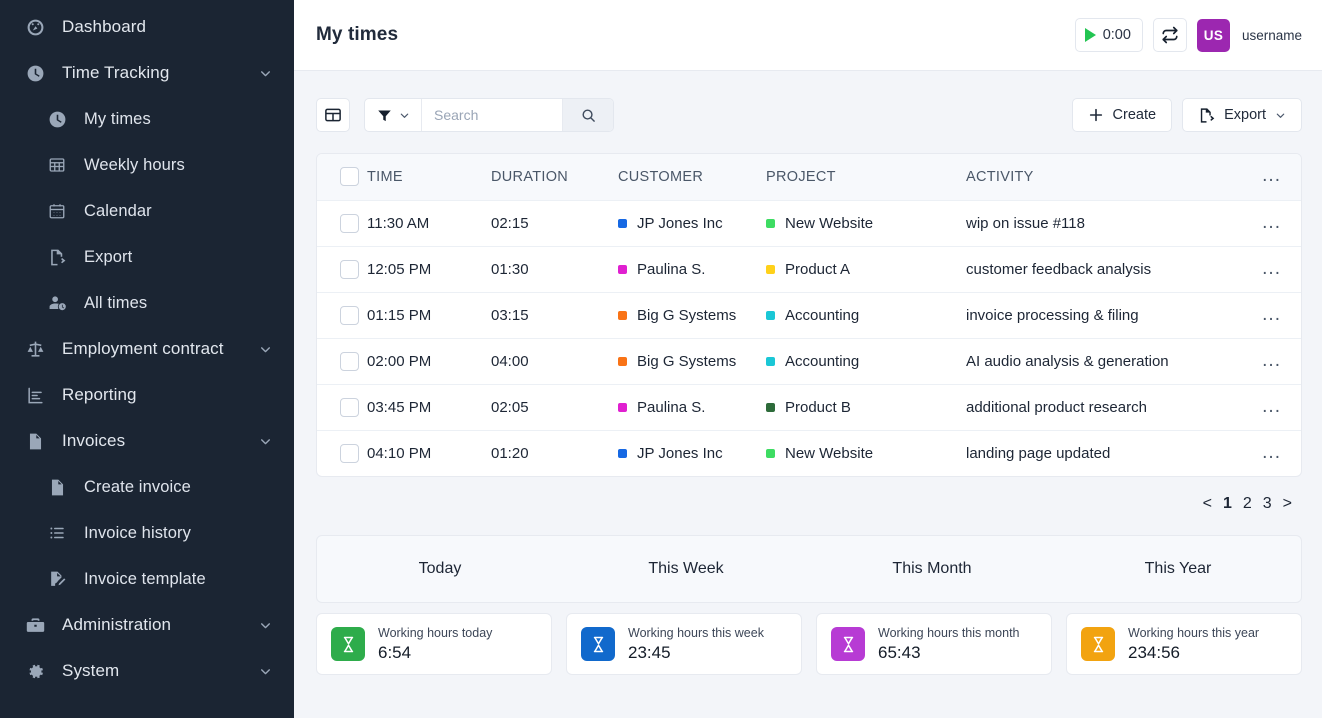 The height and width of the screenshot is (718, 1322). I want to click on column-header-time: TIME, so click(429, 177).